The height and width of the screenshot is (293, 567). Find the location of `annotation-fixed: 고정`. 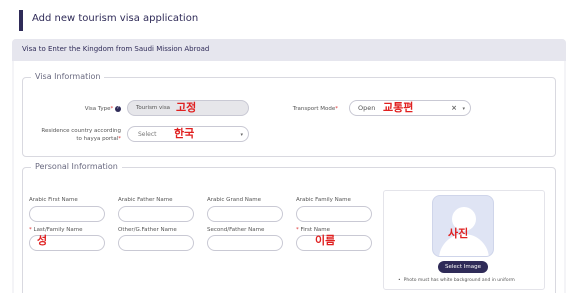

annotation-fixed: 고정 is located at coordinates (186, 107).